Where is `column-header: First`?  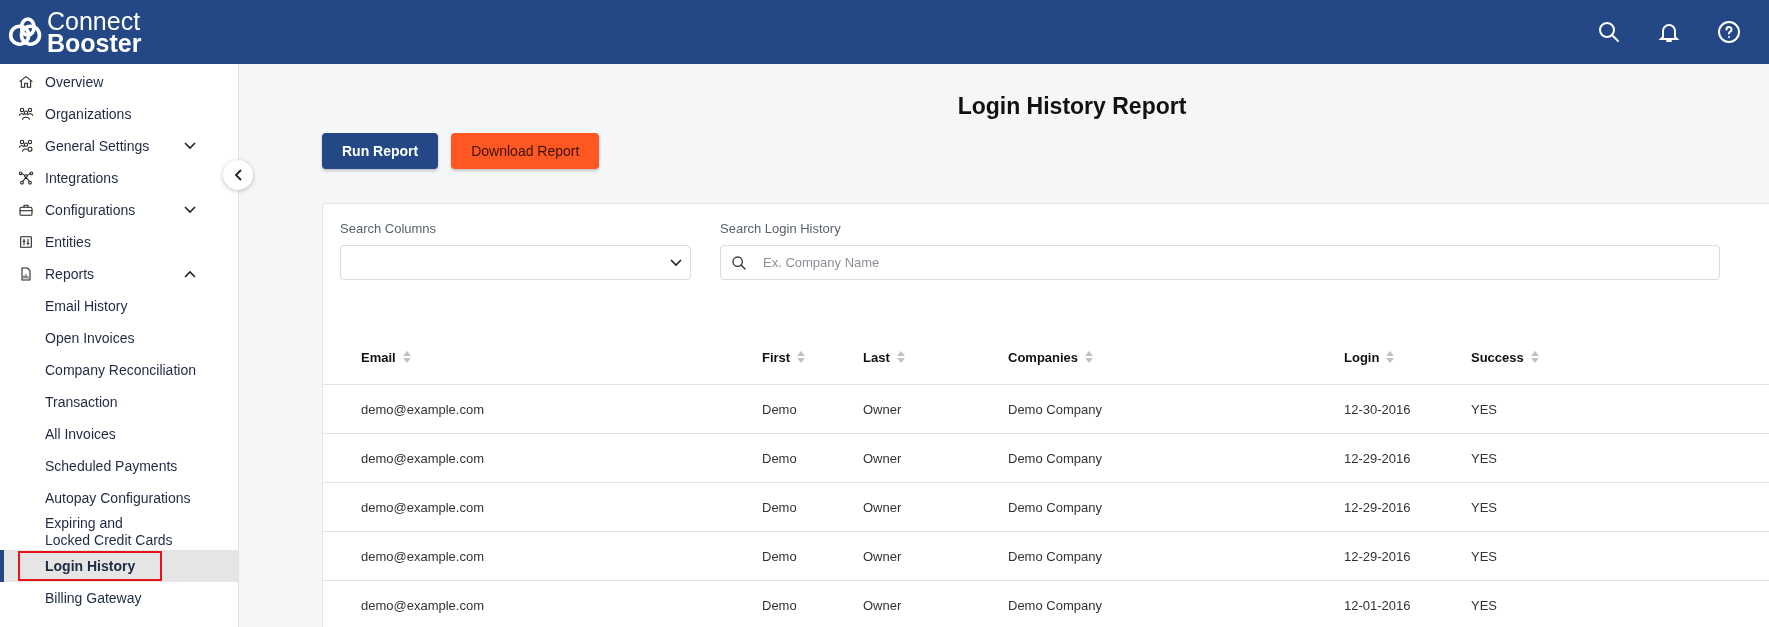
column-header: First is located at coordinates (776, 357).